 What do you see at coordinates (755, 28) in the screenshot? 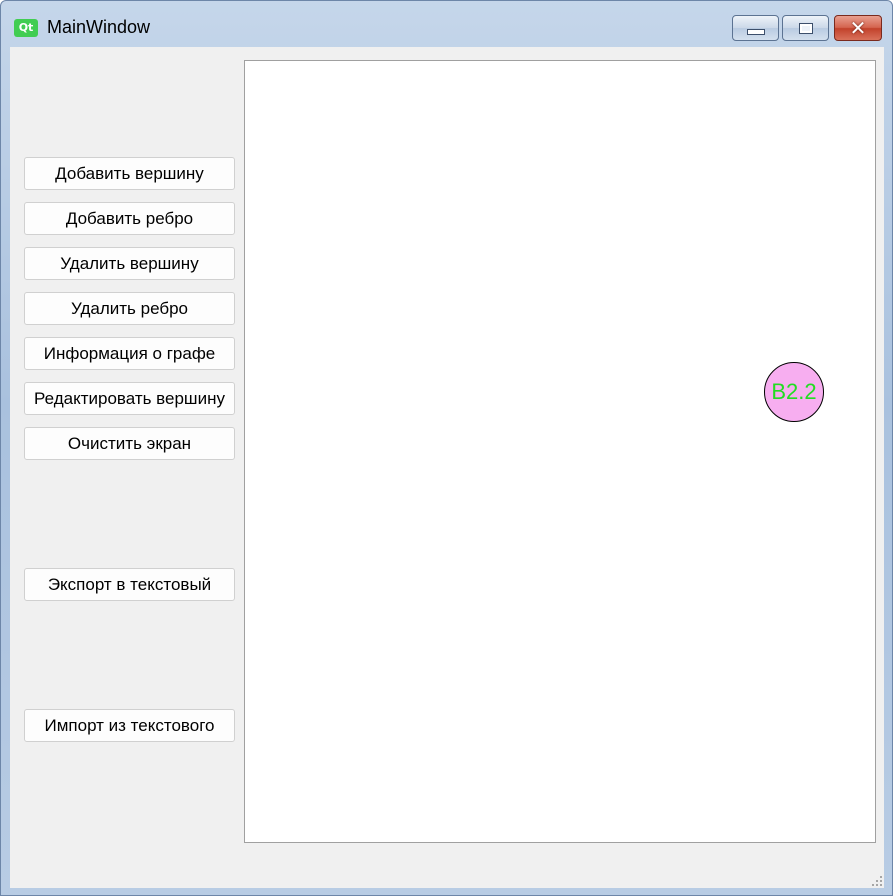
I see `minimize-button` at bounding box center [755, 28].